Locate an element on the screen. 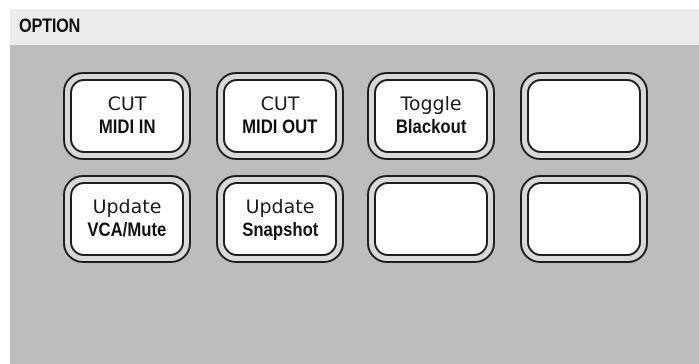 This screenshot has height=364, width=699. cut-midi-in-button: CUT MIDI IN is located at coordinates (127, 116).